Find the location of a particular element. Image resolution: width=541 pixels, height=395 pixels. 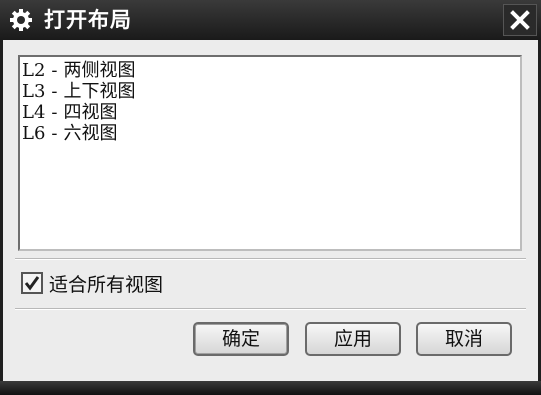

checkmark-icon is located at coordinates (32, 283).